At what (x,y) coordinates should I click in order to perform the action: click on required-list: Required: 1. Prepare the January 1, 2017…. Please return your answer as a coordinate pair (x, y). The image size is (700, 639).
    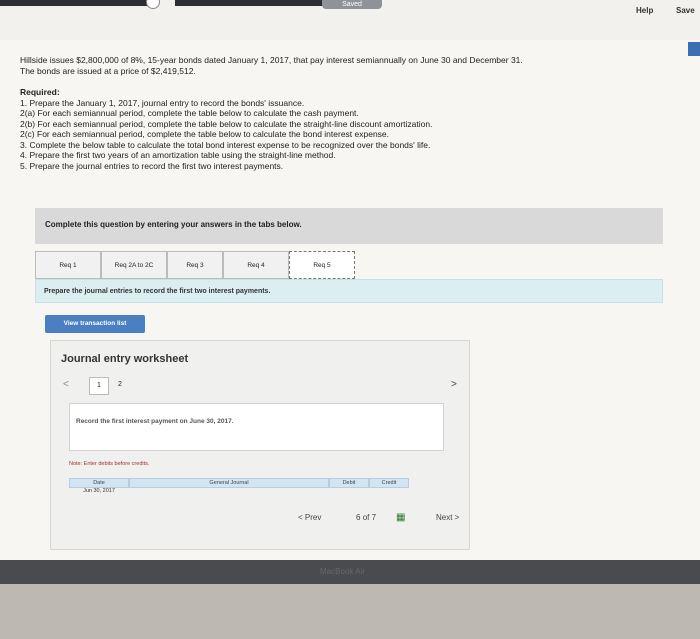
    Looking at the image, I should click on (340, 129).